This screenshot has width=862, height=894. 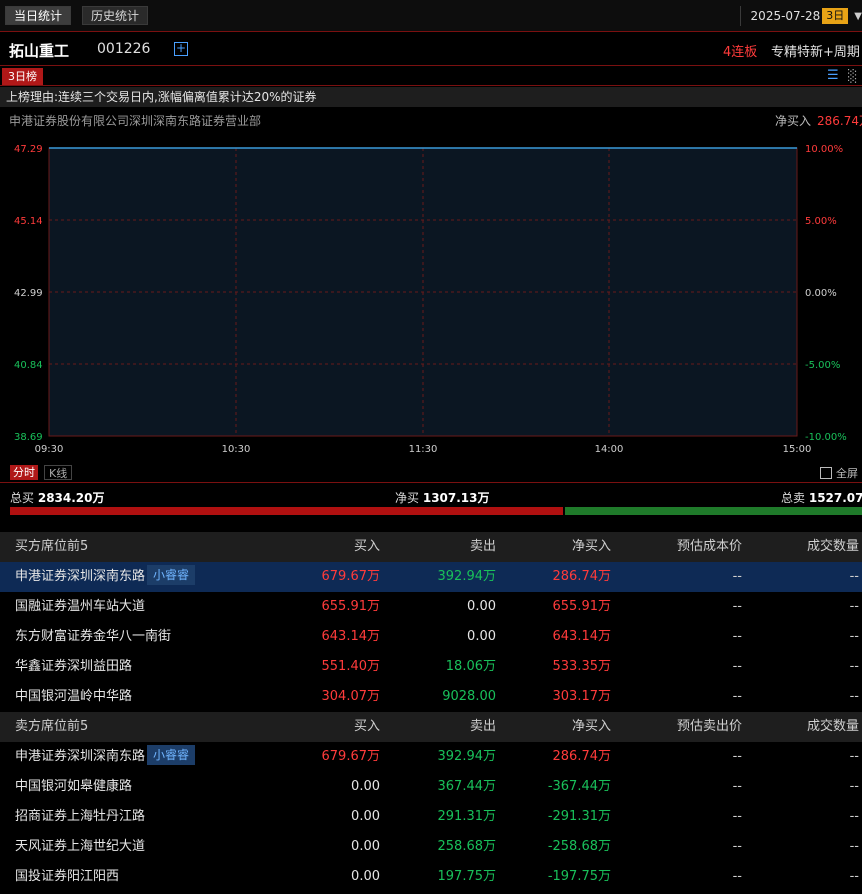 What do you see at coordinates (797, 449) in the screenshot?
I see `x-tick-label: 15:00` at bounding box center [797, 449].